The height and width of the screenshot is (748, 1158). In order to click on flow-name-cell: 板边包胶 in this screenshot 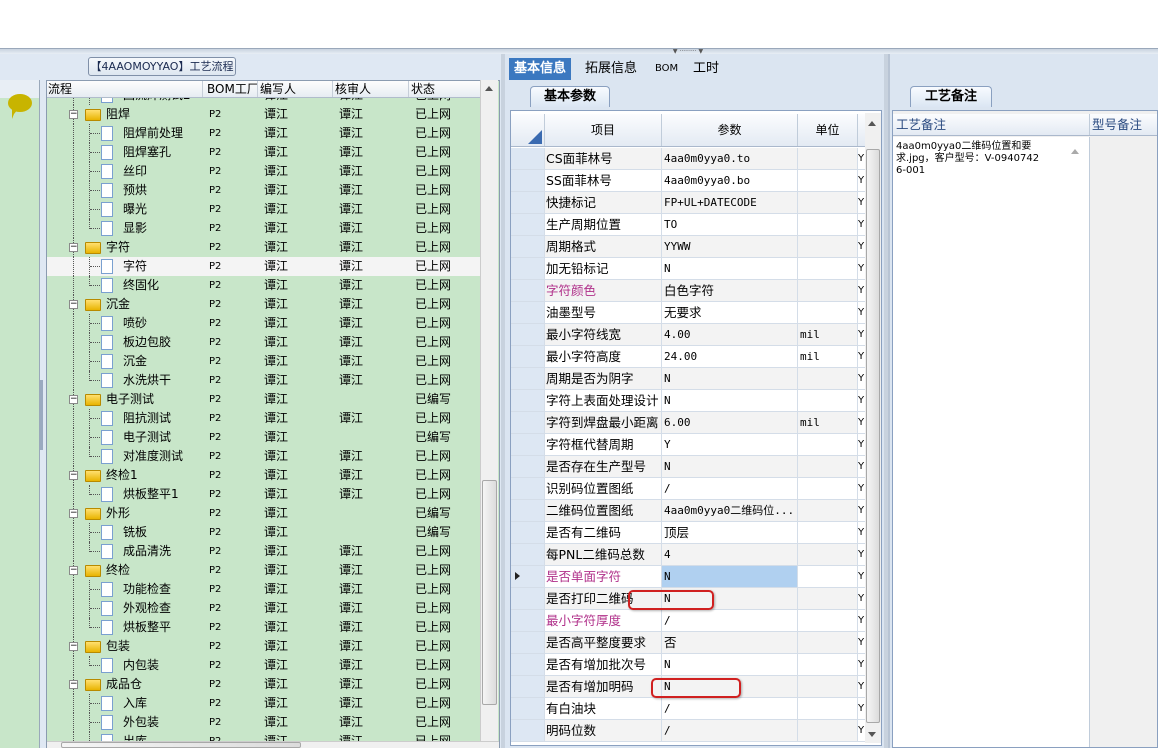, I will do `click(125, 342)`.